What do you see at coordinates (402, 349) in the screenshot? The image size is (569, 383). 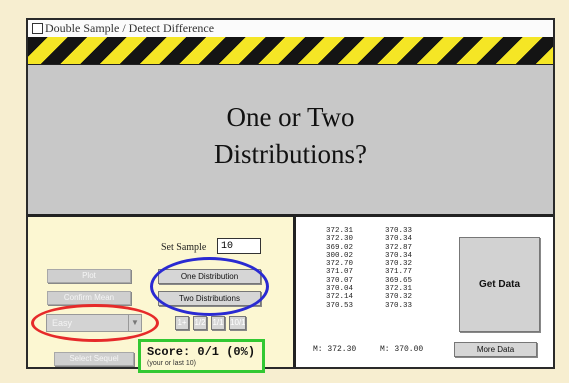 I see `sample-2-mean: M: 370.00` at bounding box center [402, 349].